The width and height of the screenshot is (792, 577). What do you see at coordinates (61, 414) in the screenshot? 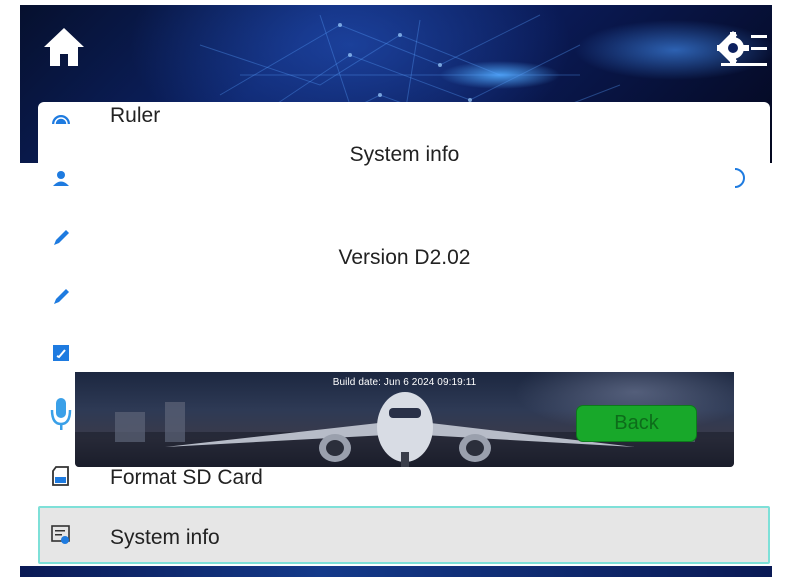
I see `microphone-icon` at bounding box center [61, 414].